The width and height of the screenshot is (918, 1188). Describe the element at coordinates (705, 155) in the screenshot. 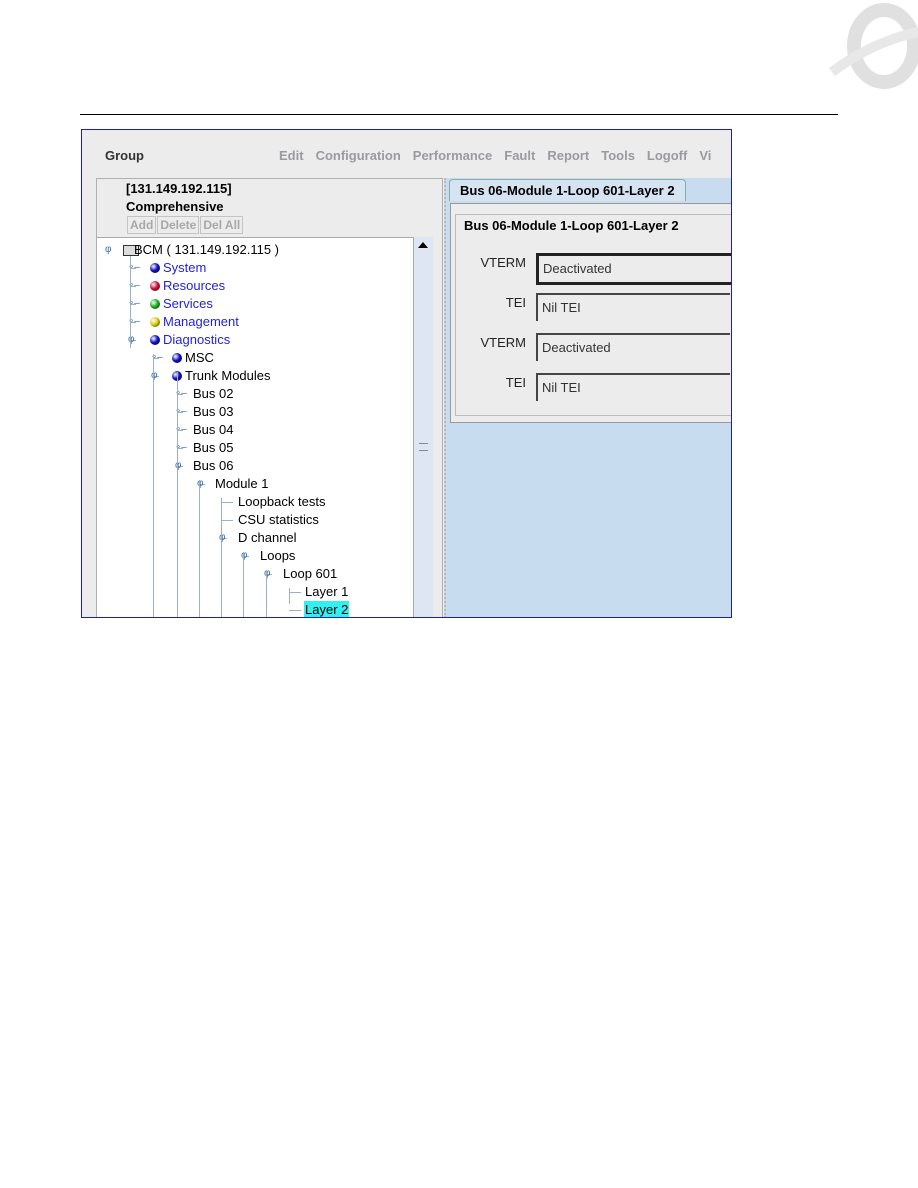

I see `menu-vi: Vi` at that location.